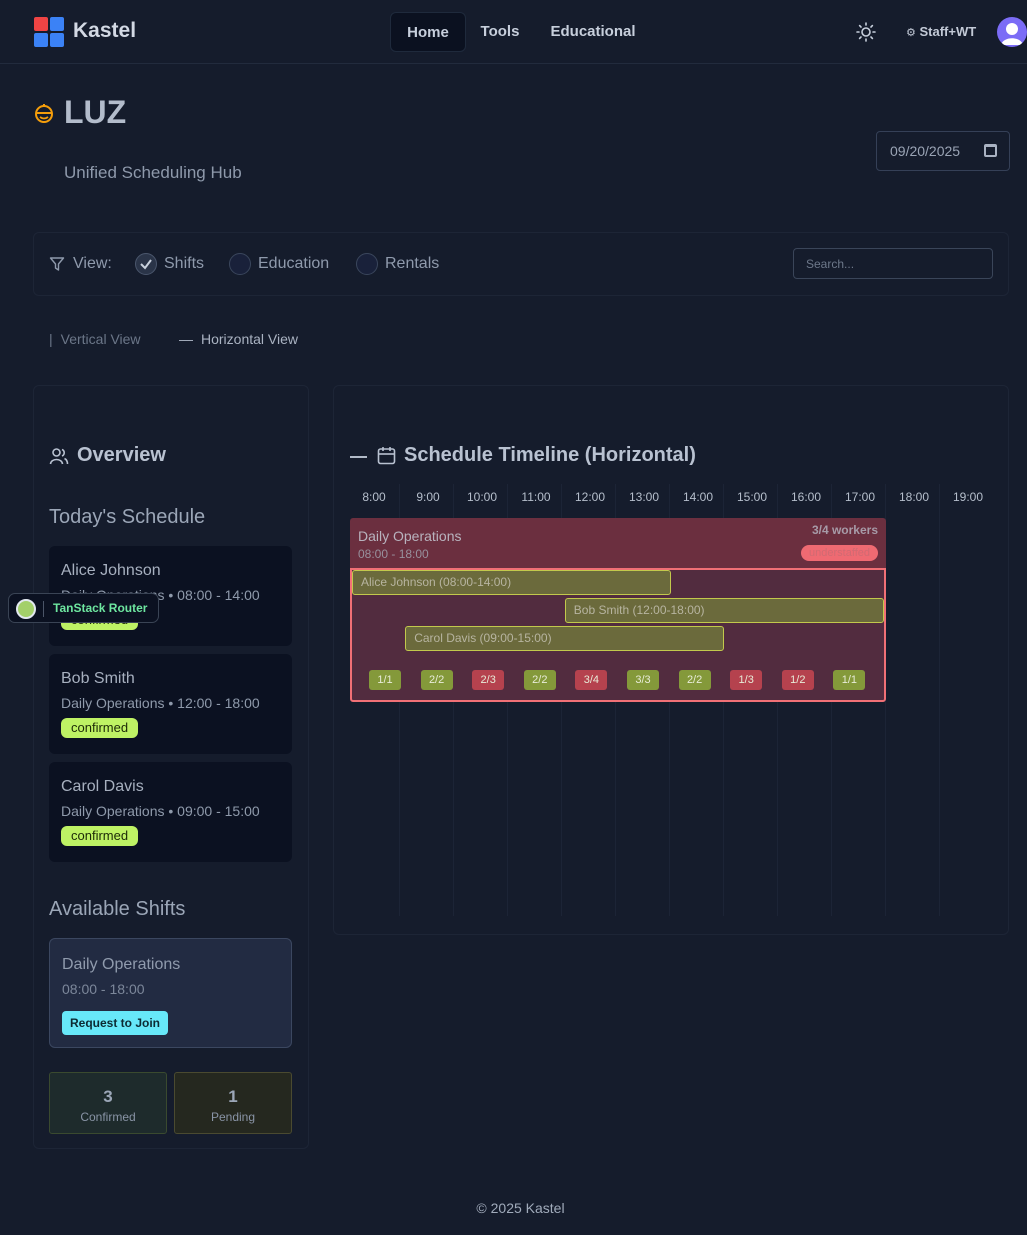 The height and width of the screenshot is (1235, 1027). I want to click on nav-educational: Educational, so click(593, 32).